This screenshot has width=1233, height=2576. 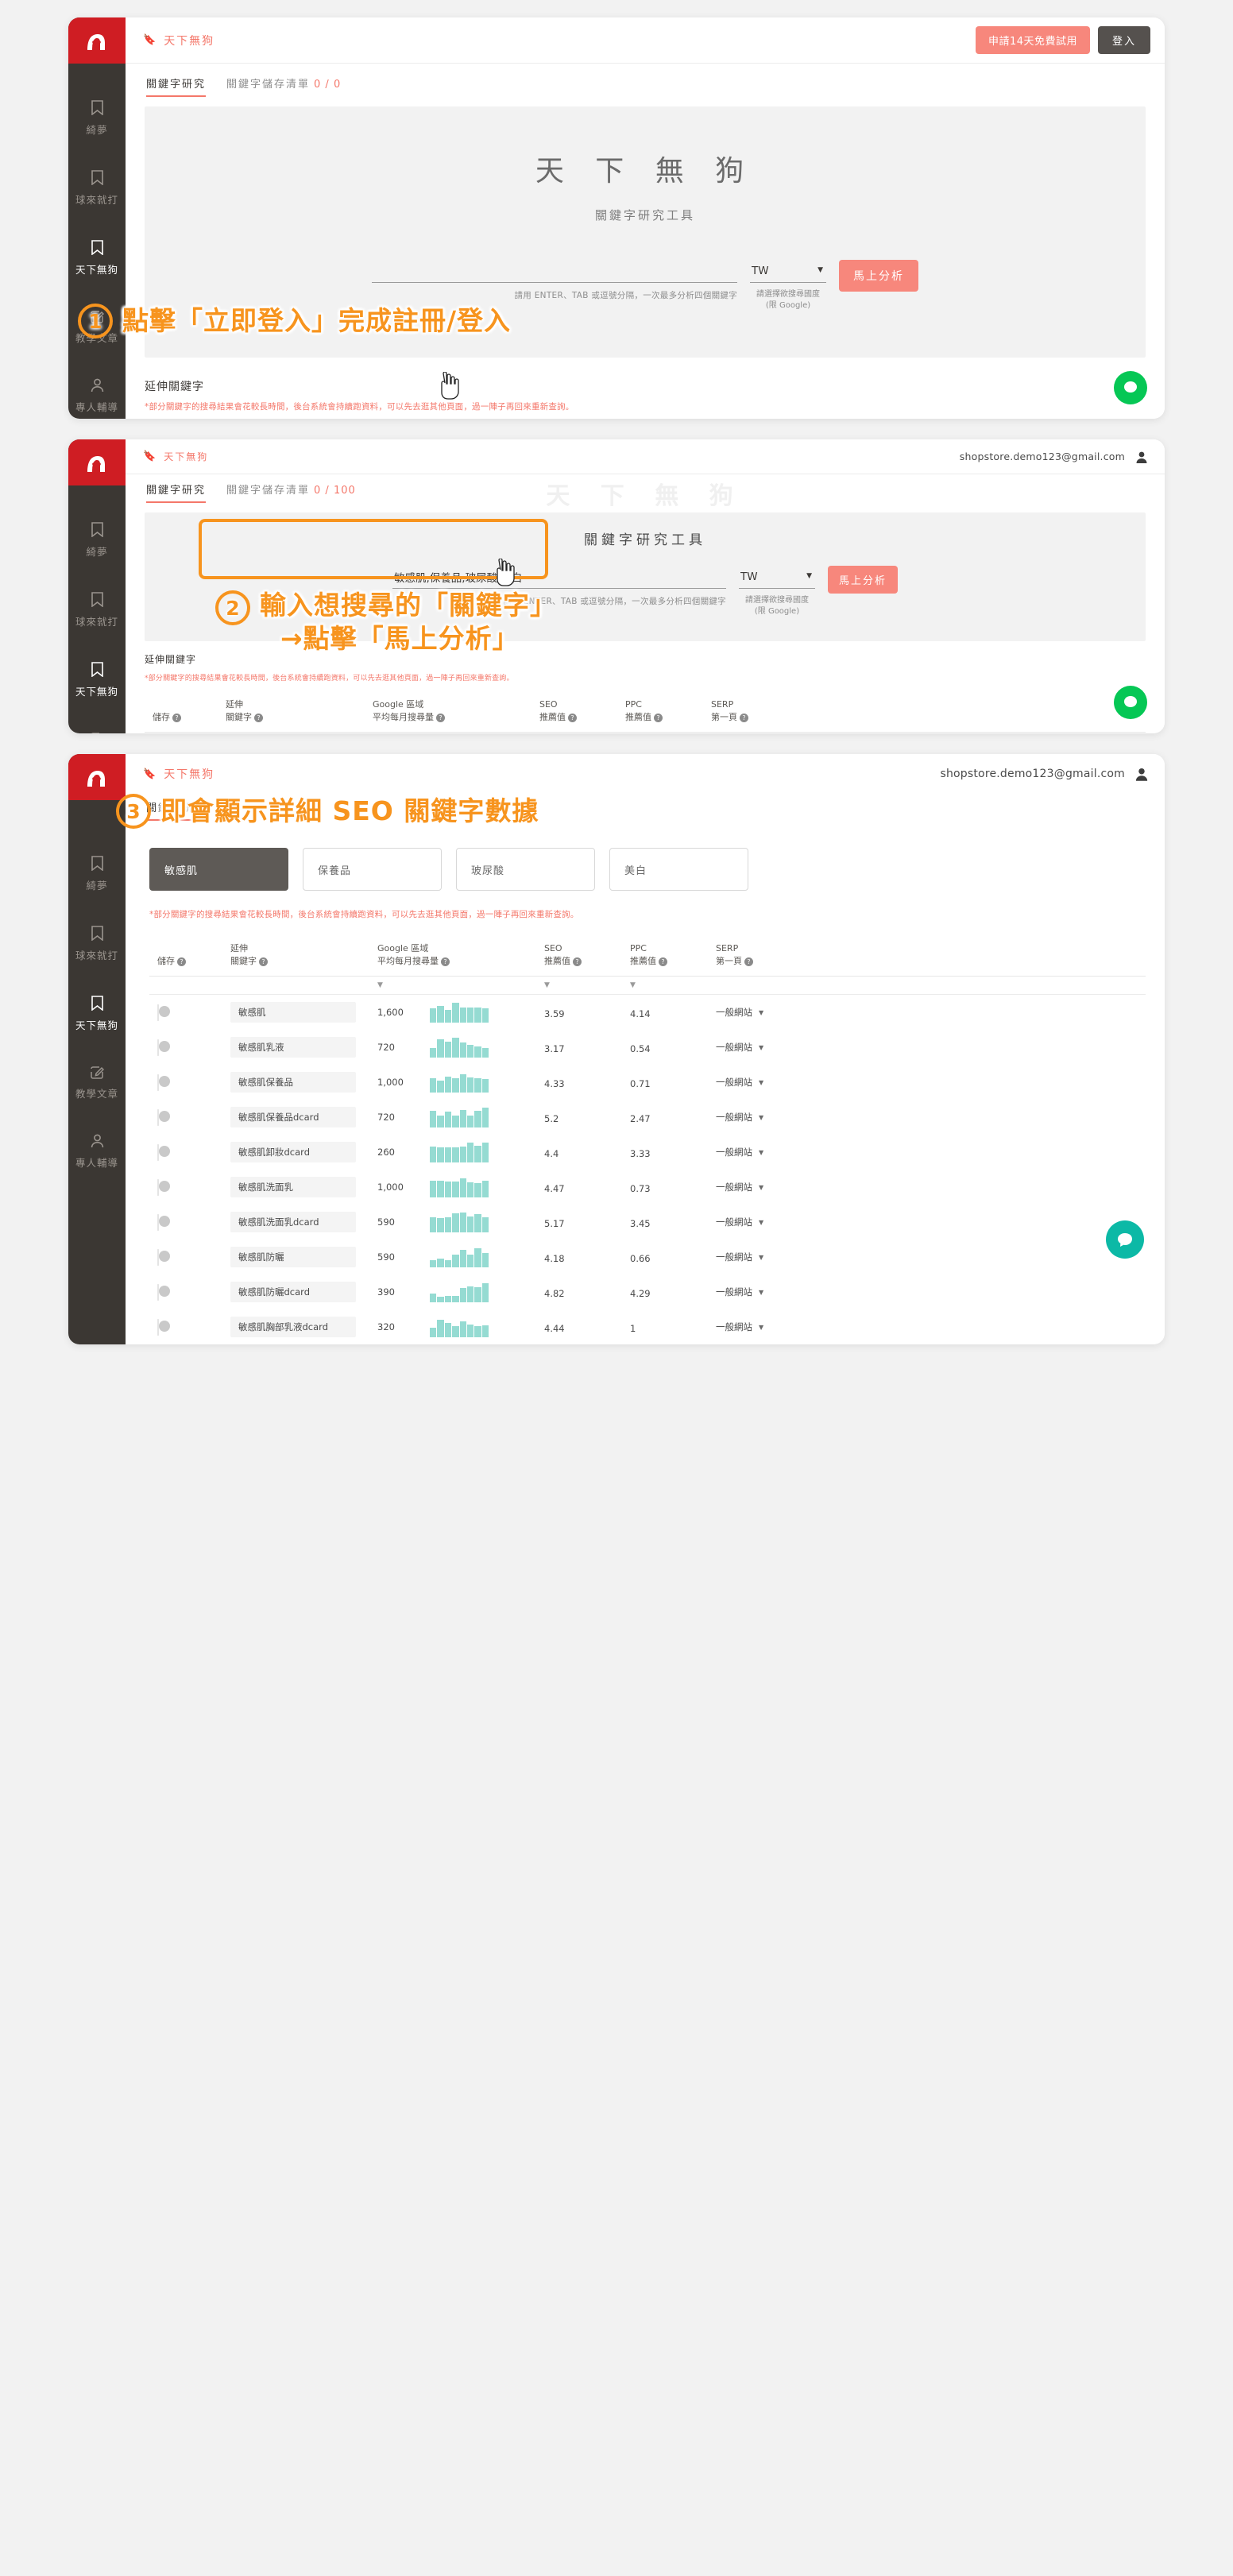 What do you see at coordinates (283, 86) in the screenshot?
I see `tab-saved-keywords: 關鍵字儲存清單 0 / 0` at bounding box center [283, 86].